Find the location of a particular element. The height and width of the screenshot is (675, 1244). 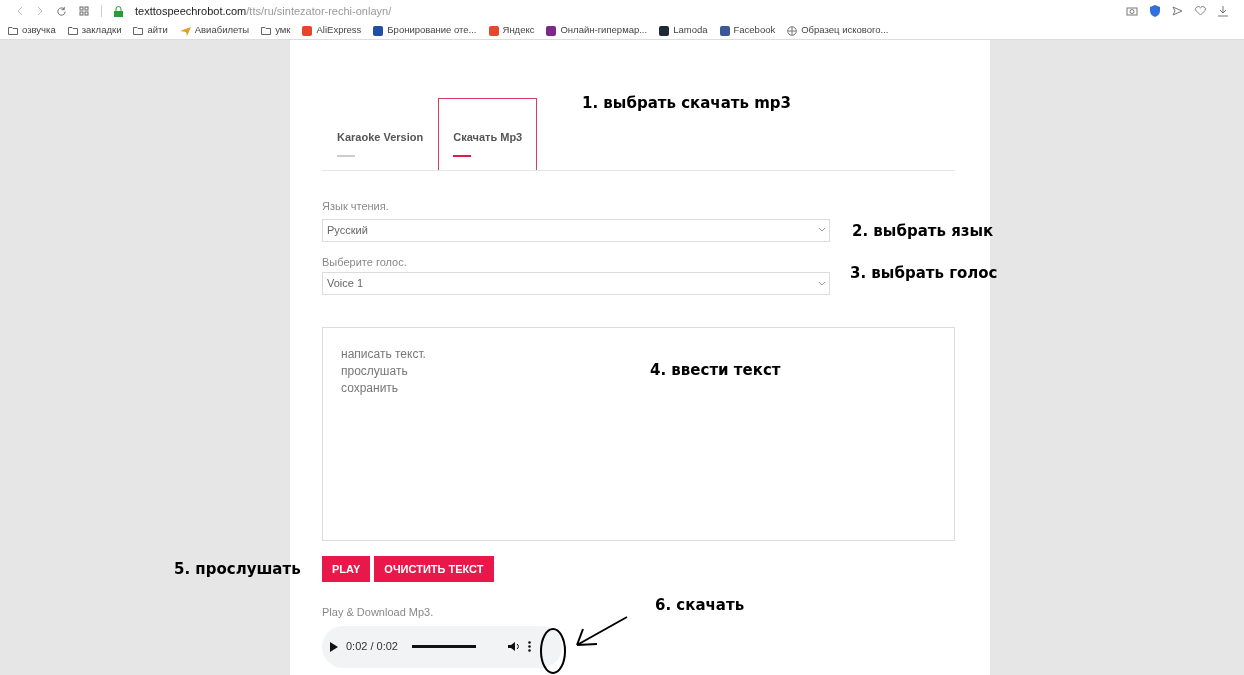

plane-icon is located at coordinates (185, 30).